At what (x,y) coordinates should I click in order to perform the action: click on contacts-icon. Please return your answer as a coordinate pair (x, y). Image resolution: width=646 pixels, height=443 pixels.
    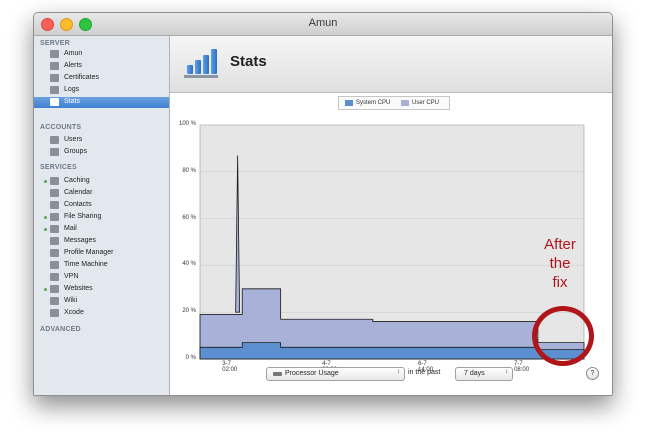
    Looking at the image, I should click on (54, 205).